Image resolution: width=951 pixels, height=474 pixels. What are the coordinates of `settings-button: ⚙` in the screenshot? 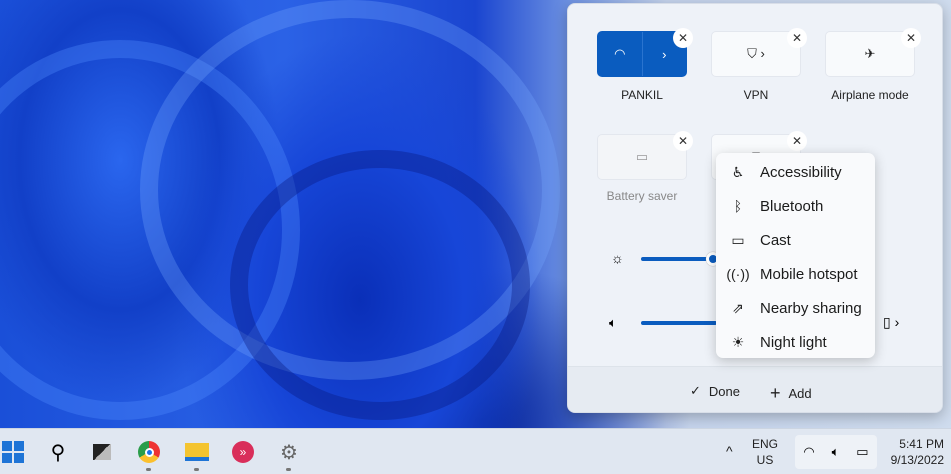 It's located at (289, 454).